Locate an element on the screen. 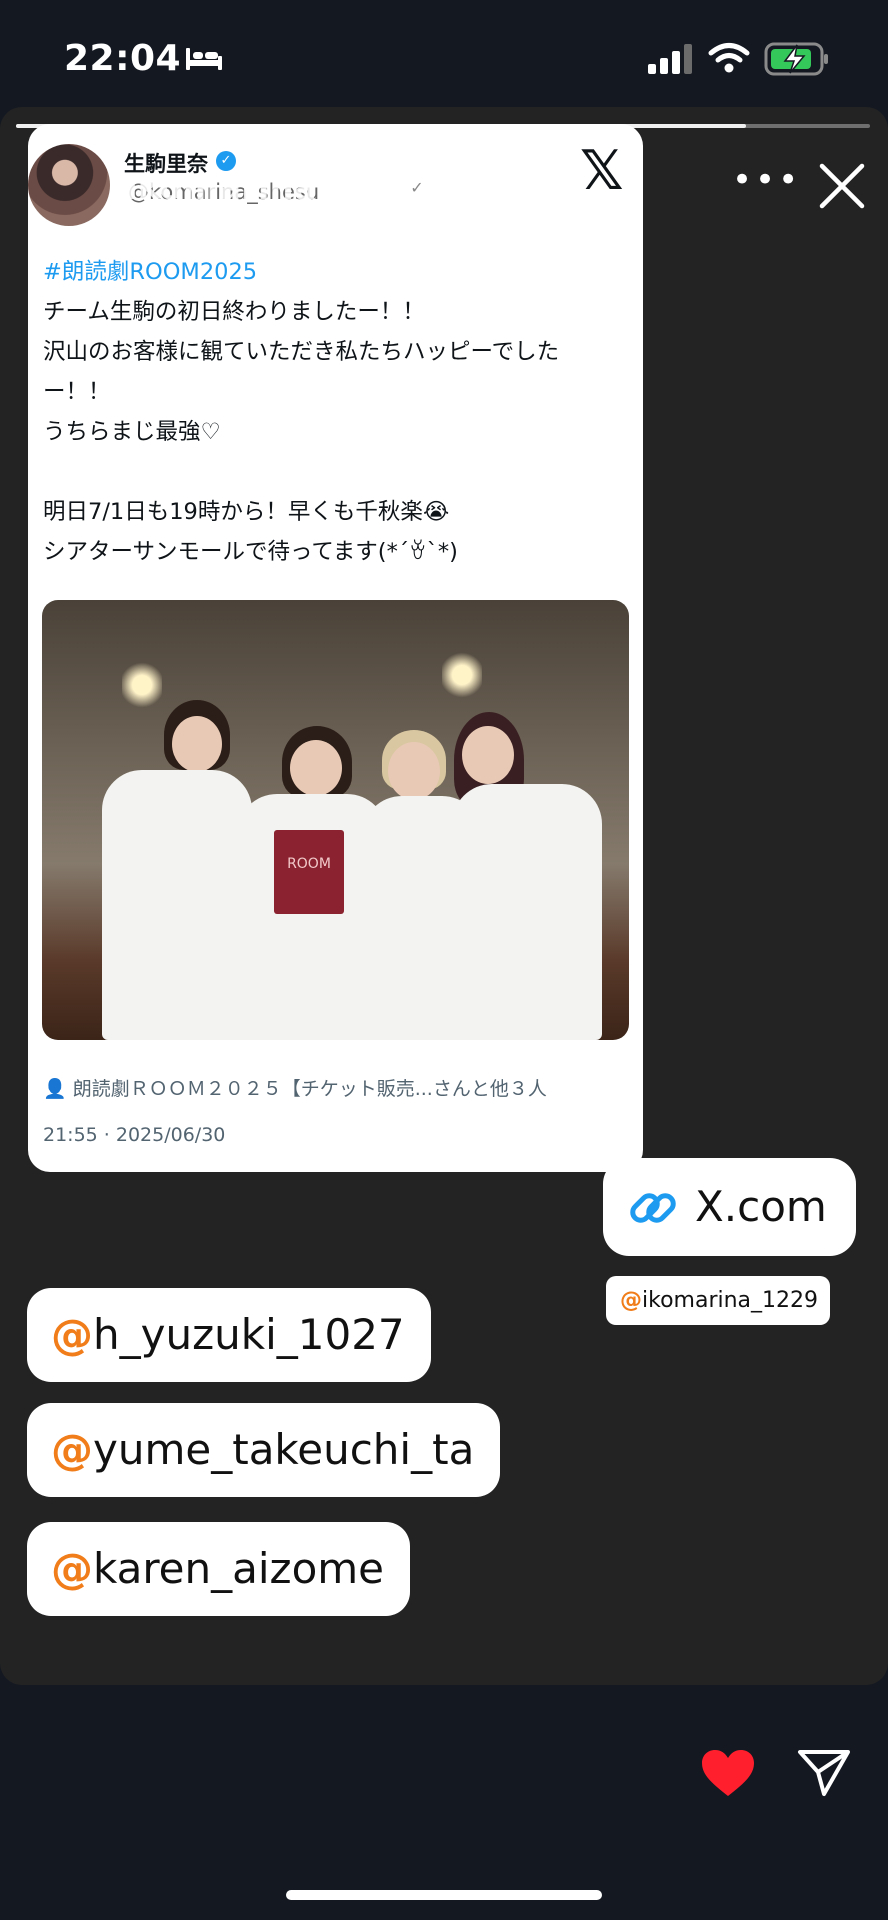  tweet-tagged-users: 👤 朗読劇ＲＯＯＭ２０２５【チケット販売...さんと他３人 is located at coordinates (295, 1087).